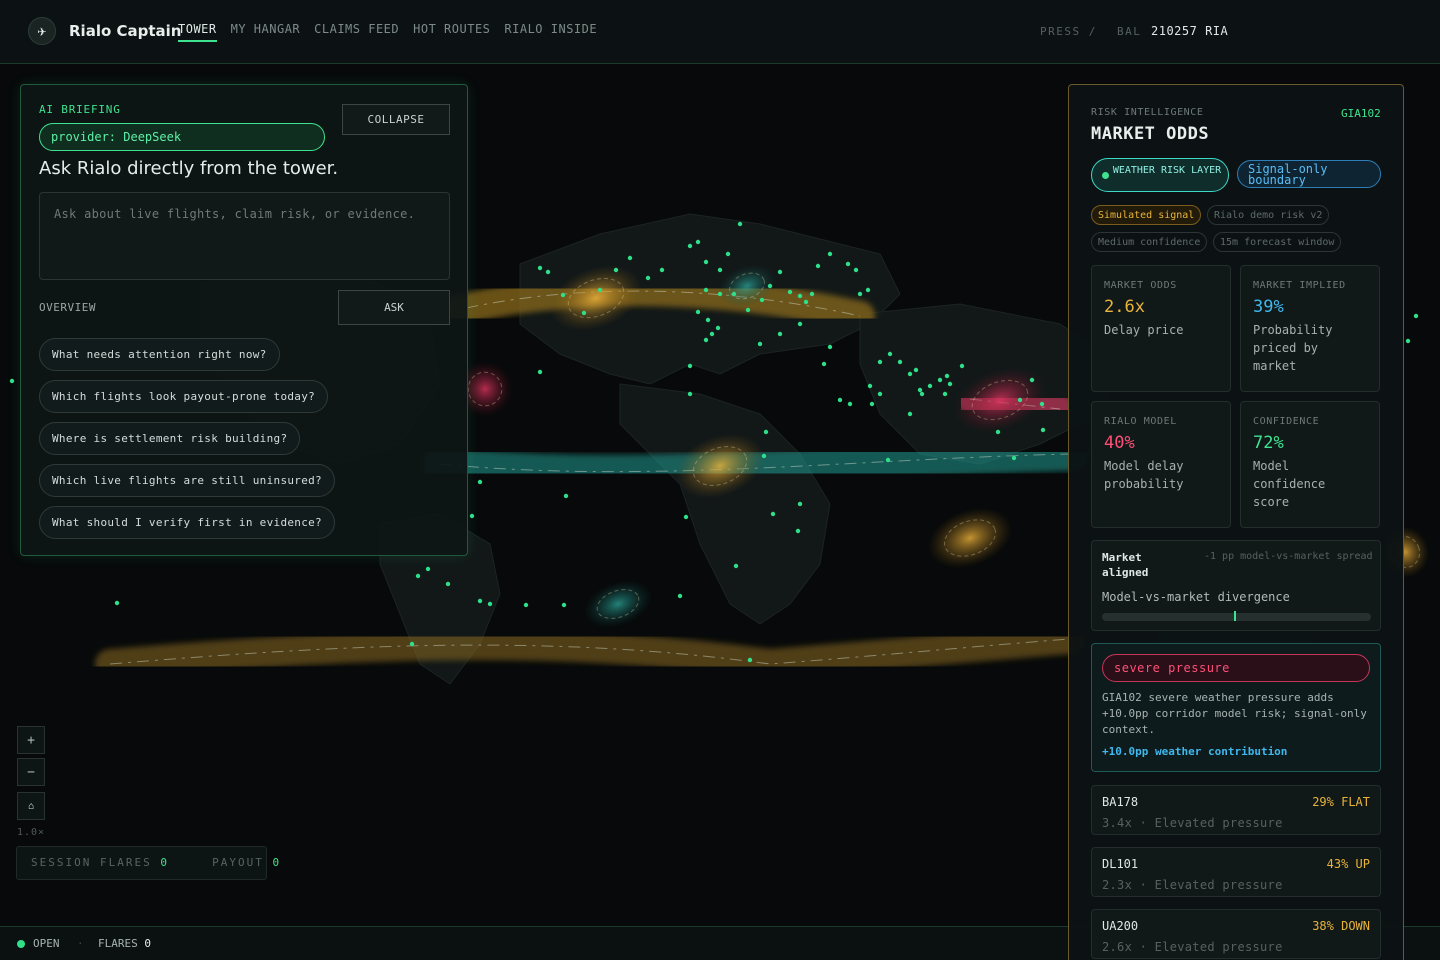 This screenshot has width=1440, height=960. I want to click on weather-risk-layer-toggle: WEATHER RISK LAYER, so click(1160, 175).